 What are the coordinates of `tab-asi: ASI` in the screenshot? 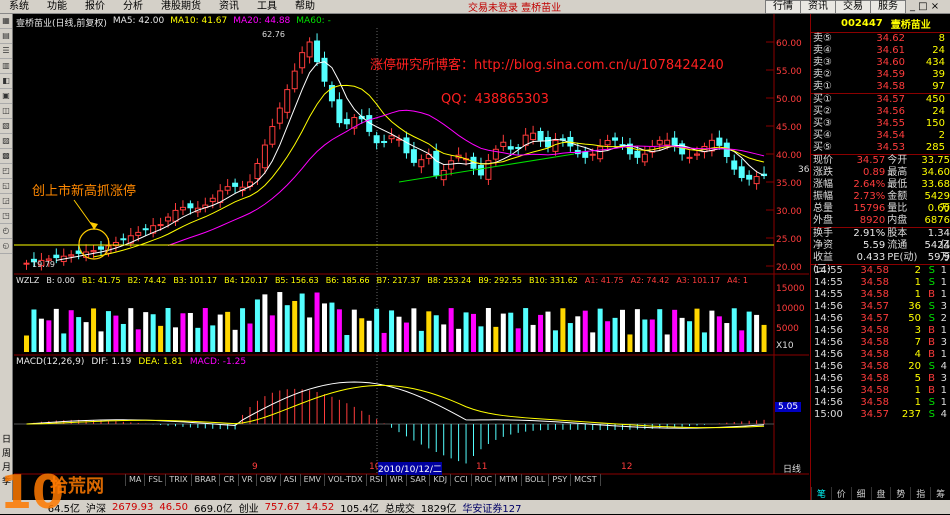 It's located at (291, 480).